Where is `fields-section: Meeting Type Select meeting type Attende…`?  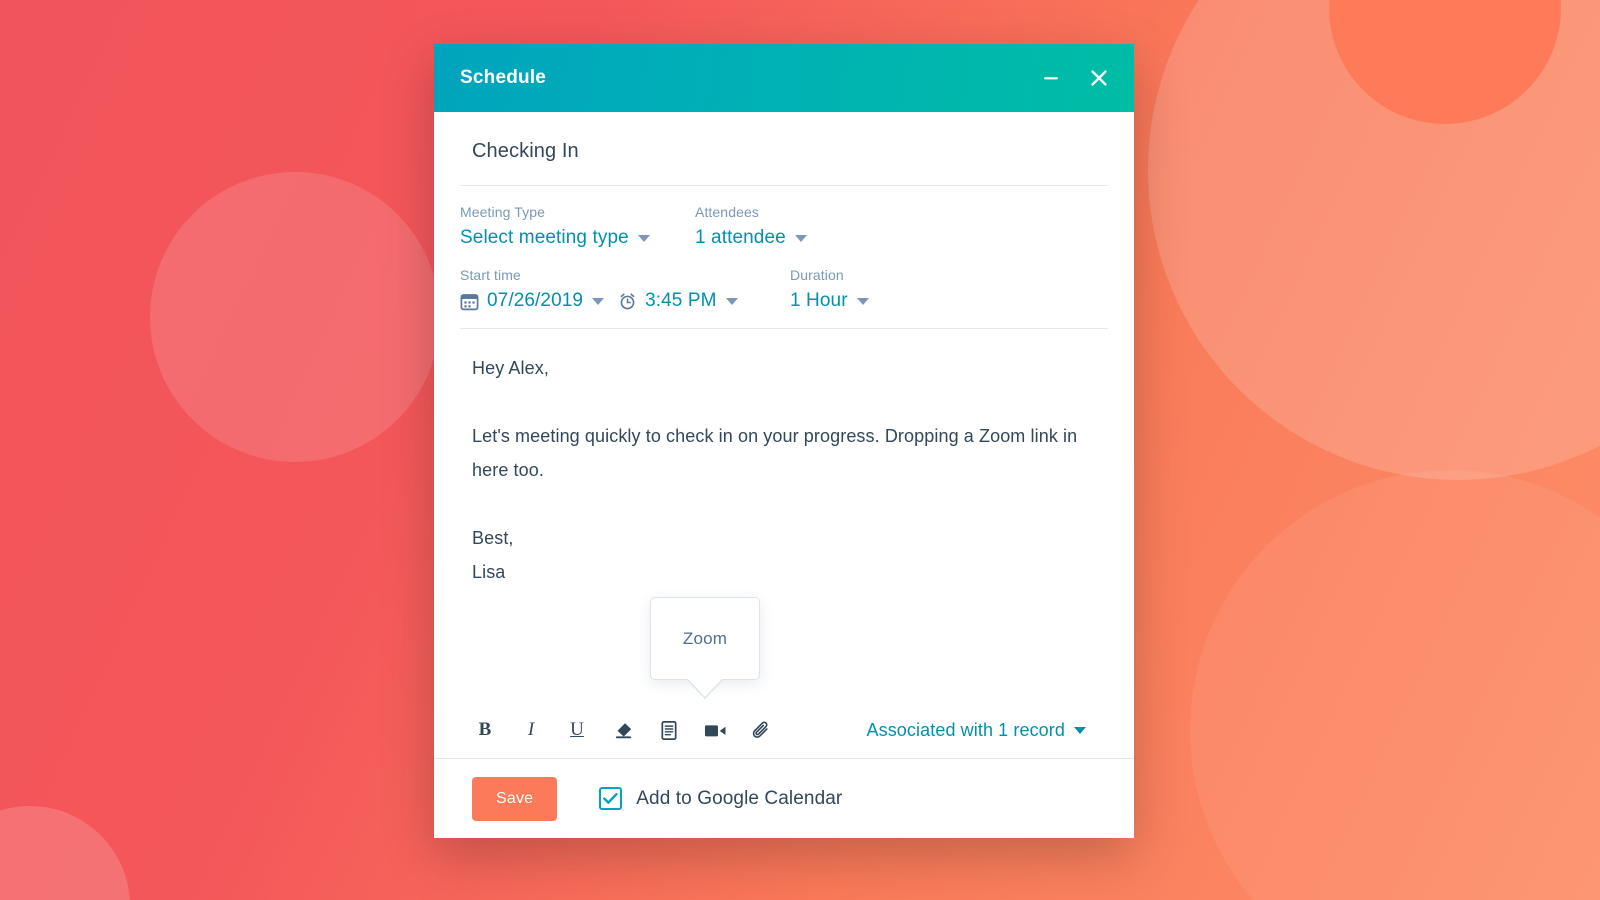 fields-section: Meeting Type Select meeting type Attende… is located at coordinates (784, 257).